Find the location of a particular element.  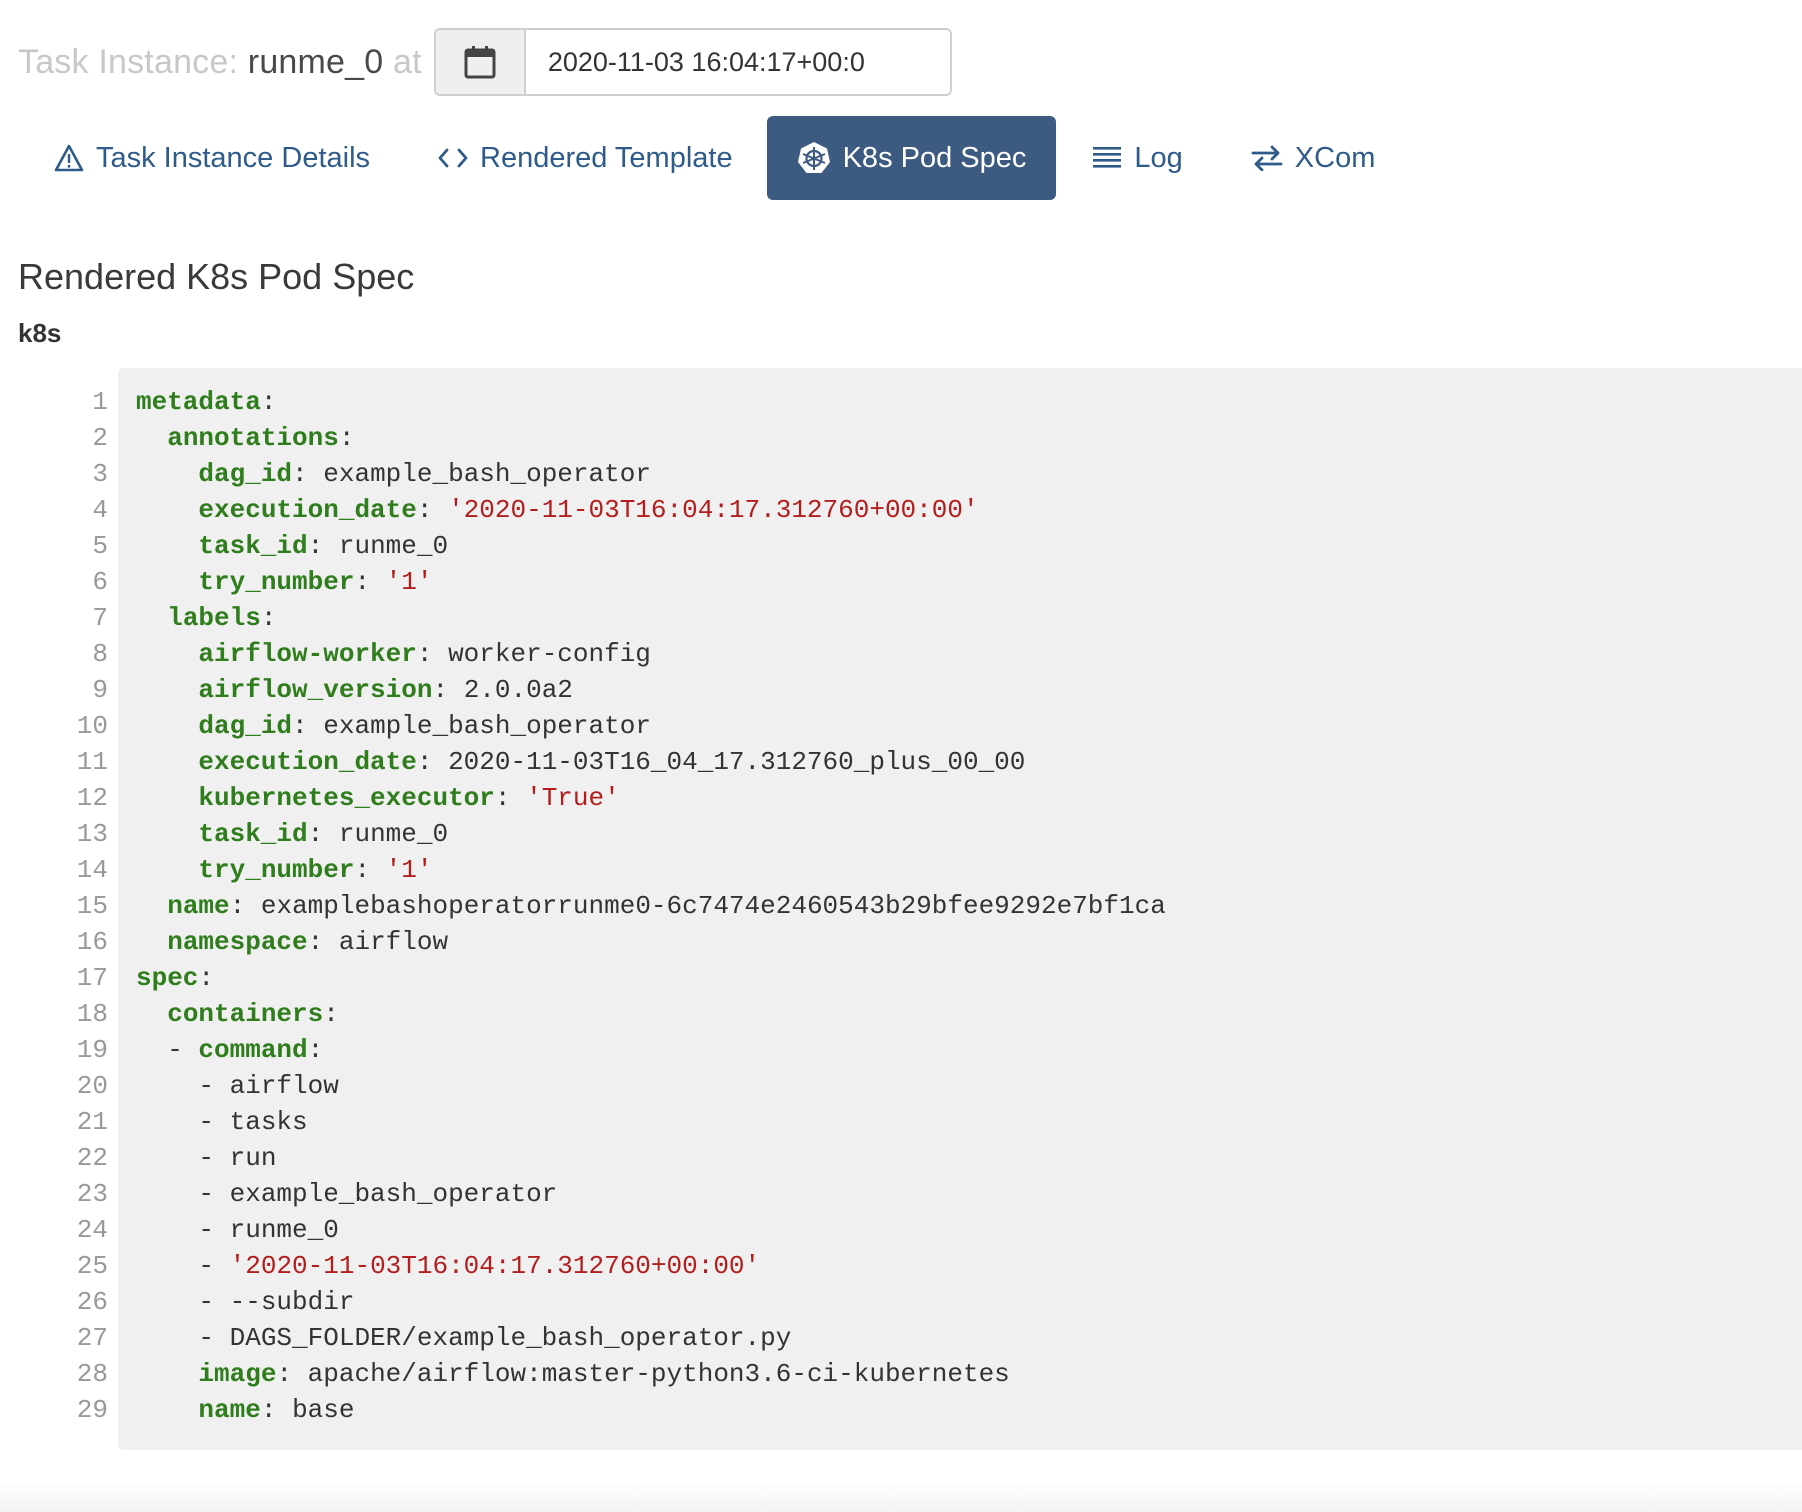

calendar-button is located at coordinates (480, 62).